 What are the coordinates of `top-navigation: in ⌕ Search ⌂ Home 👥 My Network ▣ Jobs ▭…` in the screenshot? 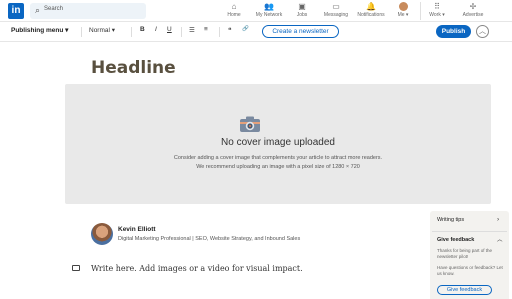 It's located at (256, 11).